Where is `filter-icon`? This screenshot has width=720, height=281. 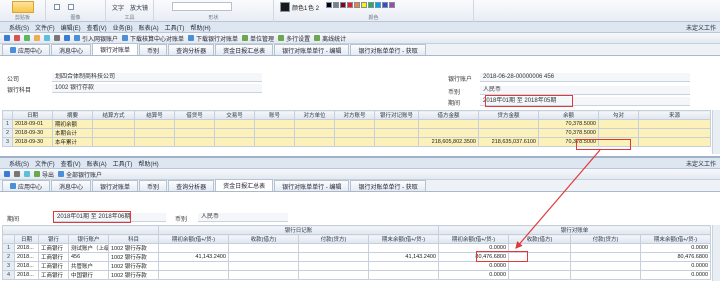
filter-icon is located at coordinates (57, 38).